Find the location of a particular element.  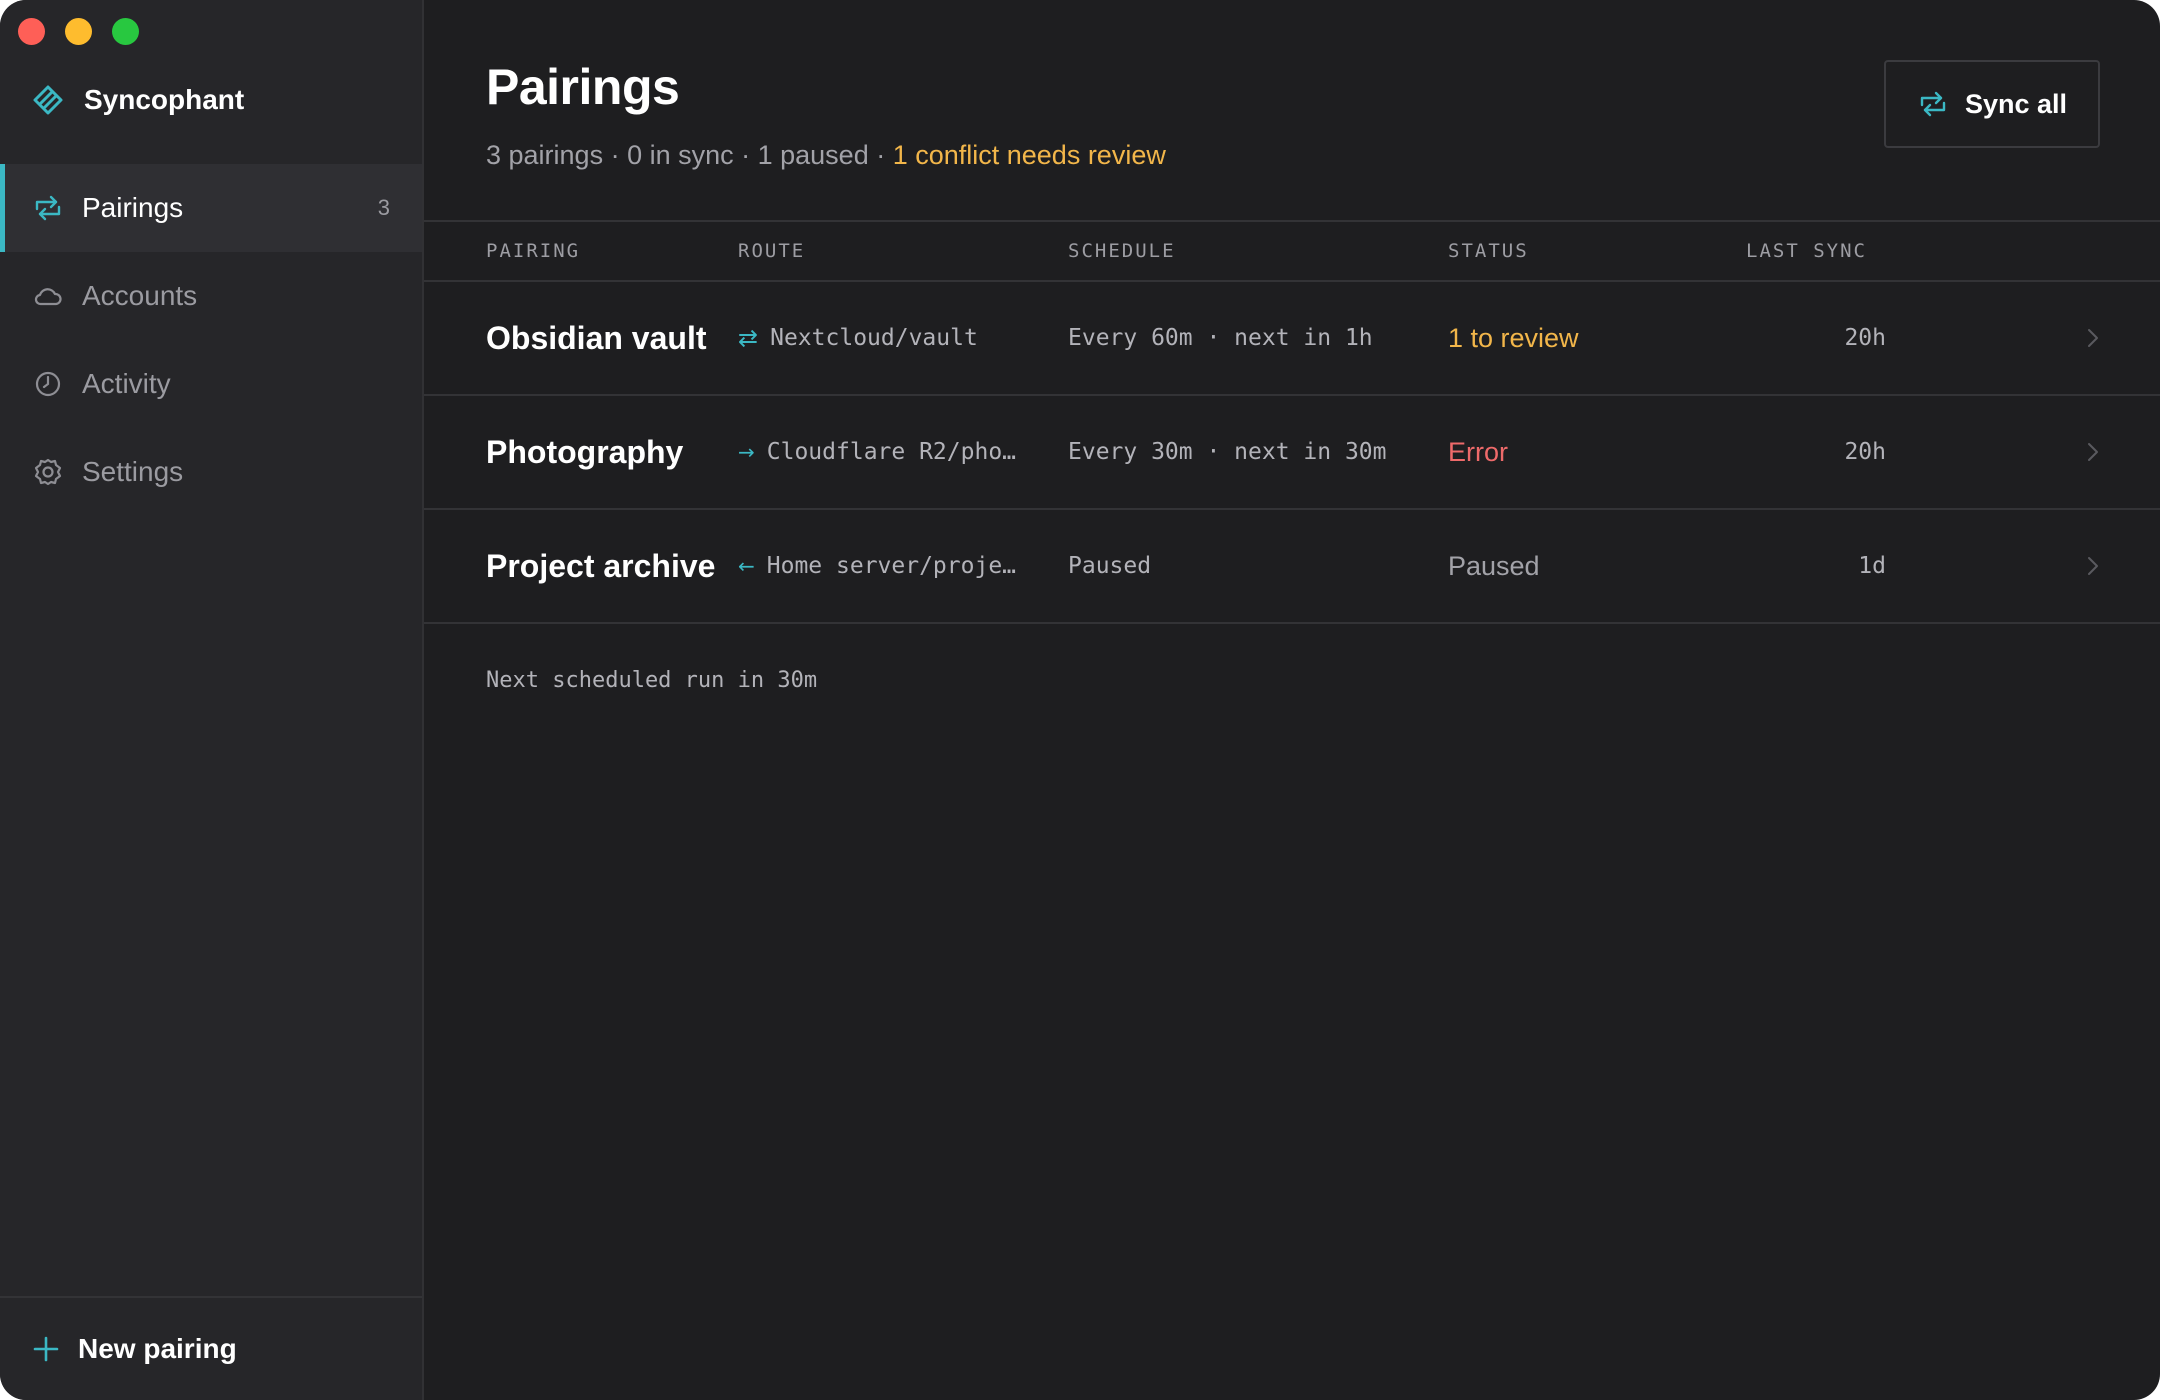

pairing-name: Obsidian vault is located at coordinates (596, 337).